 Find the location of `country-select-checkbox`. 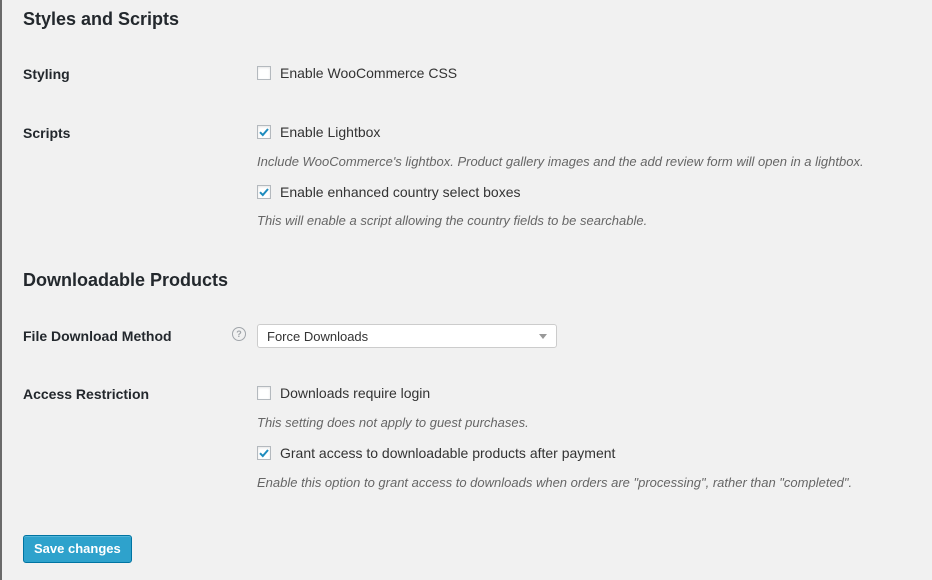

country-select-checkbox is located at coordinates (264, 192).